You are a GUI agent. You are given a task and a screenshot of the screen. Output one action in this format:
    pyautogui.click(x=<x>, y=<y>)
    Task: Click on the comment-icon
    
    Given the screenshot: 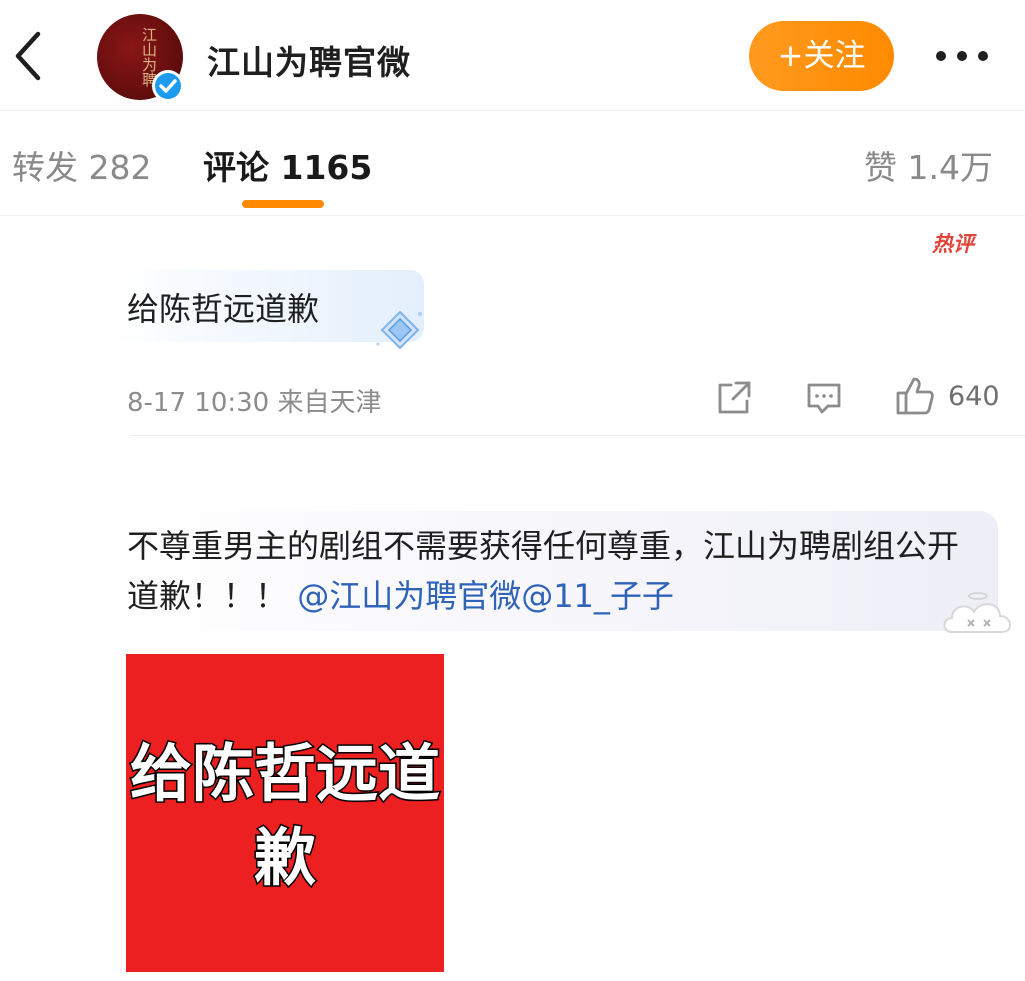 What is the action you would take?
    pyautogui.click(x=824, y=398)
    